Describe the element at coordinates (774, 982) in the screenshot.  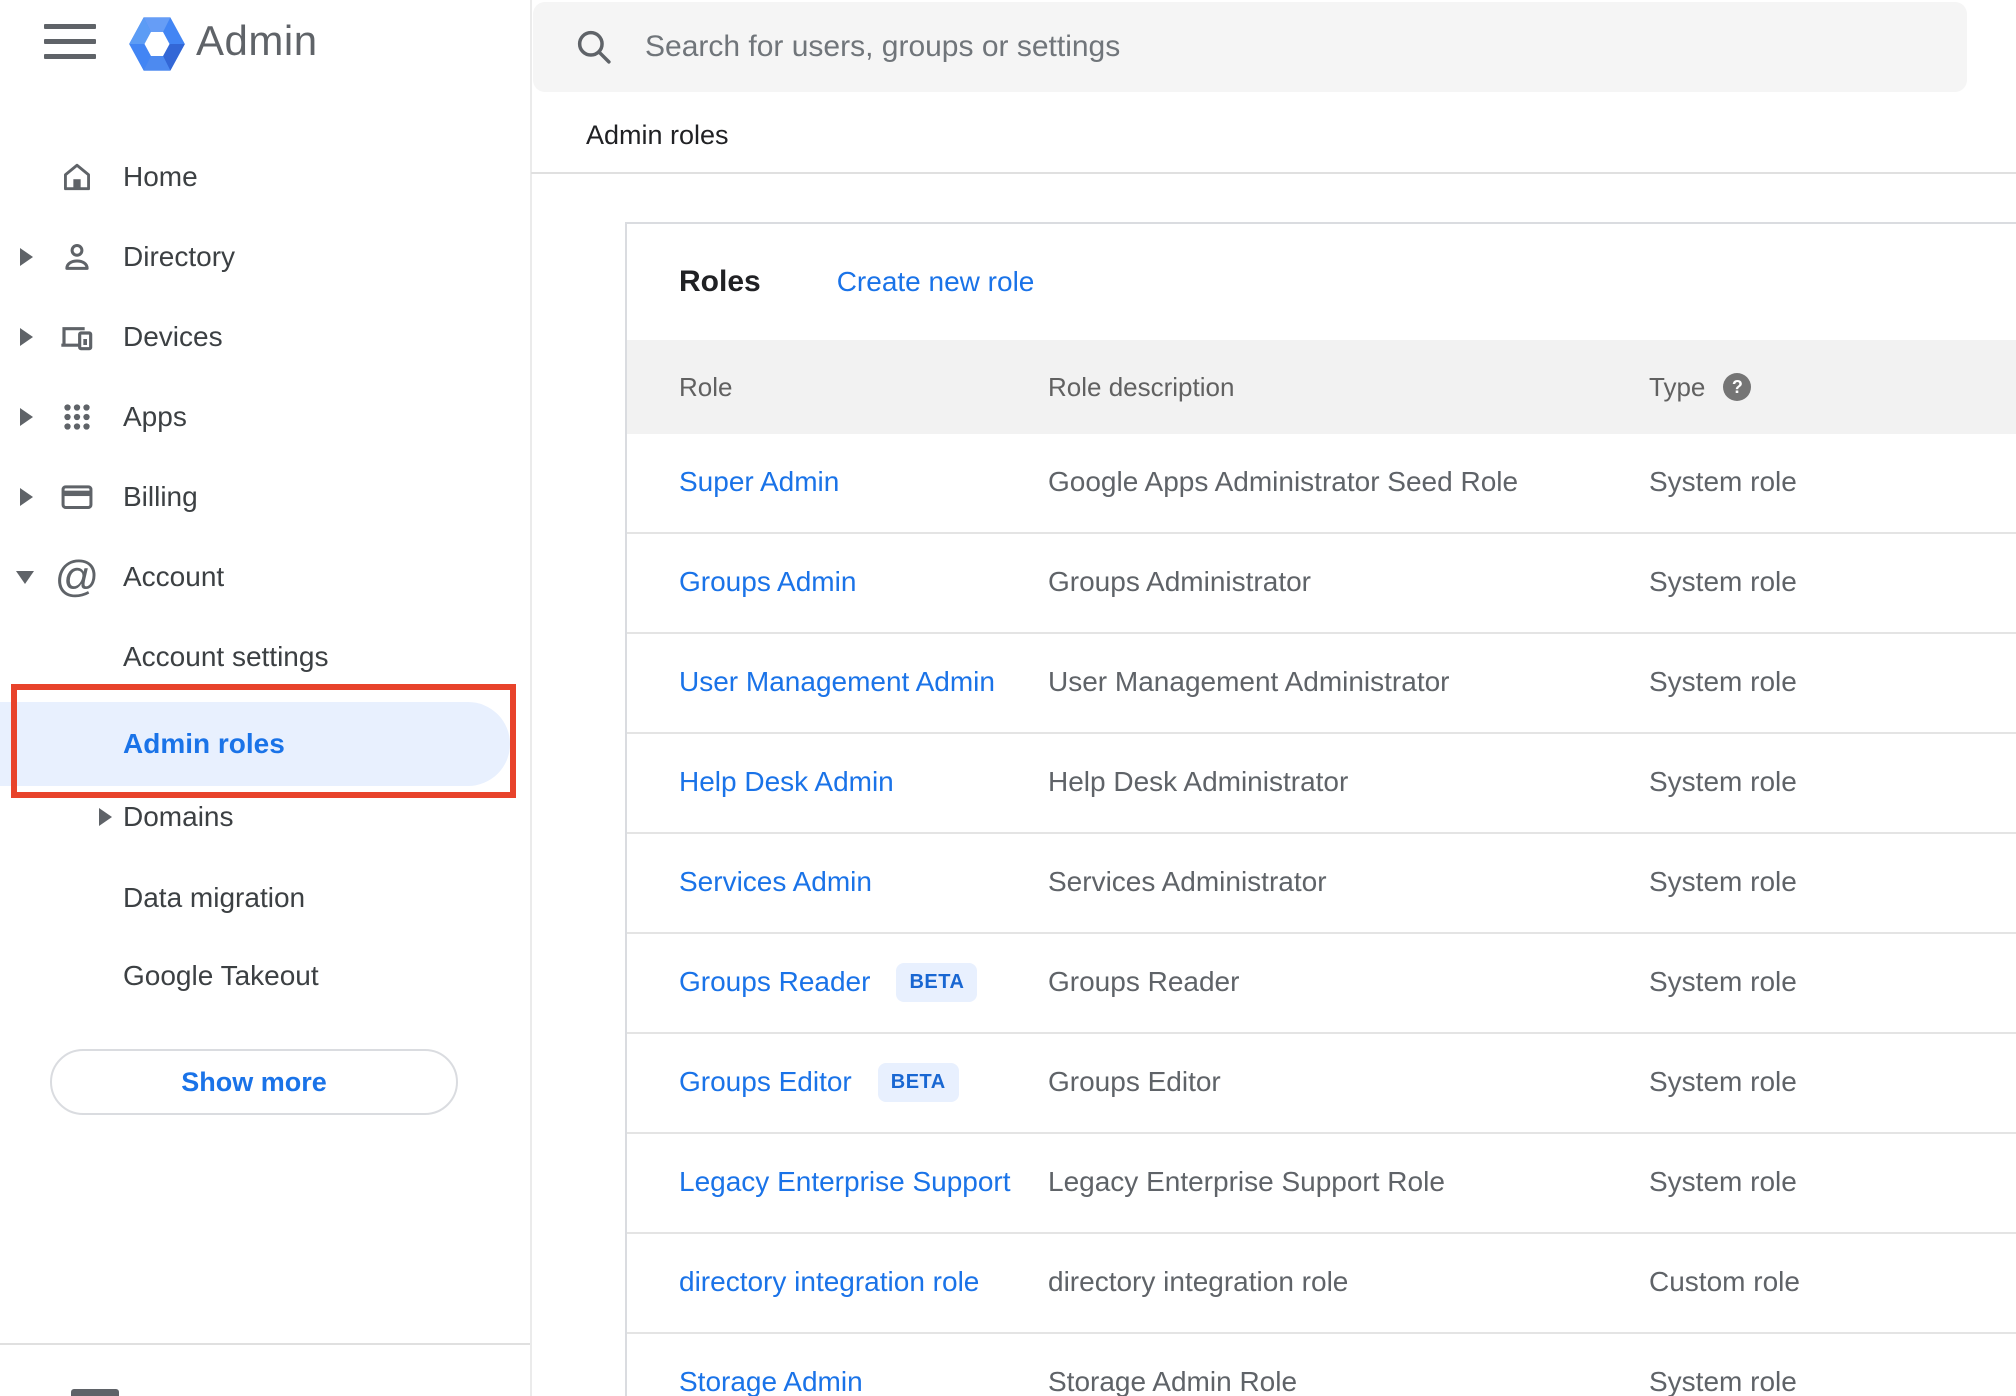
I see `role-link: Groups Reader` at that location.